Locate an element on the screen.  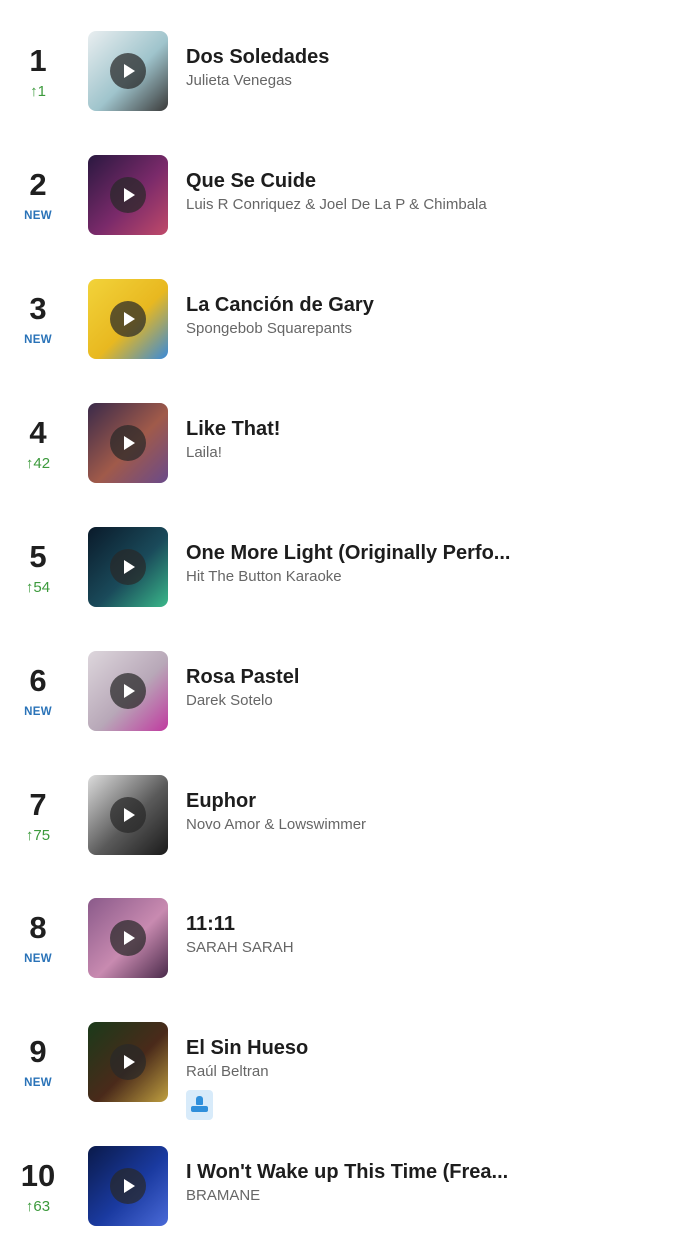
rank-change-value: 75 is located at coordinates (42, 835).